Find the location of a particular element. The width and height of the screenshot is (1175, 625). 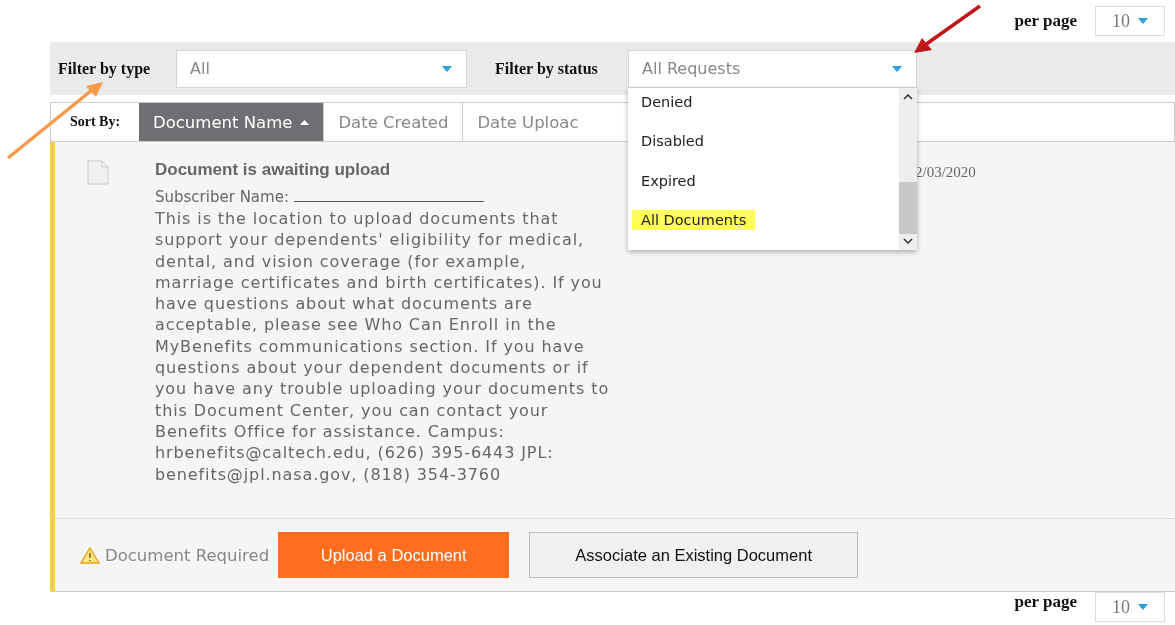

sort-ascending-icon is located at coordinates (305, 122).